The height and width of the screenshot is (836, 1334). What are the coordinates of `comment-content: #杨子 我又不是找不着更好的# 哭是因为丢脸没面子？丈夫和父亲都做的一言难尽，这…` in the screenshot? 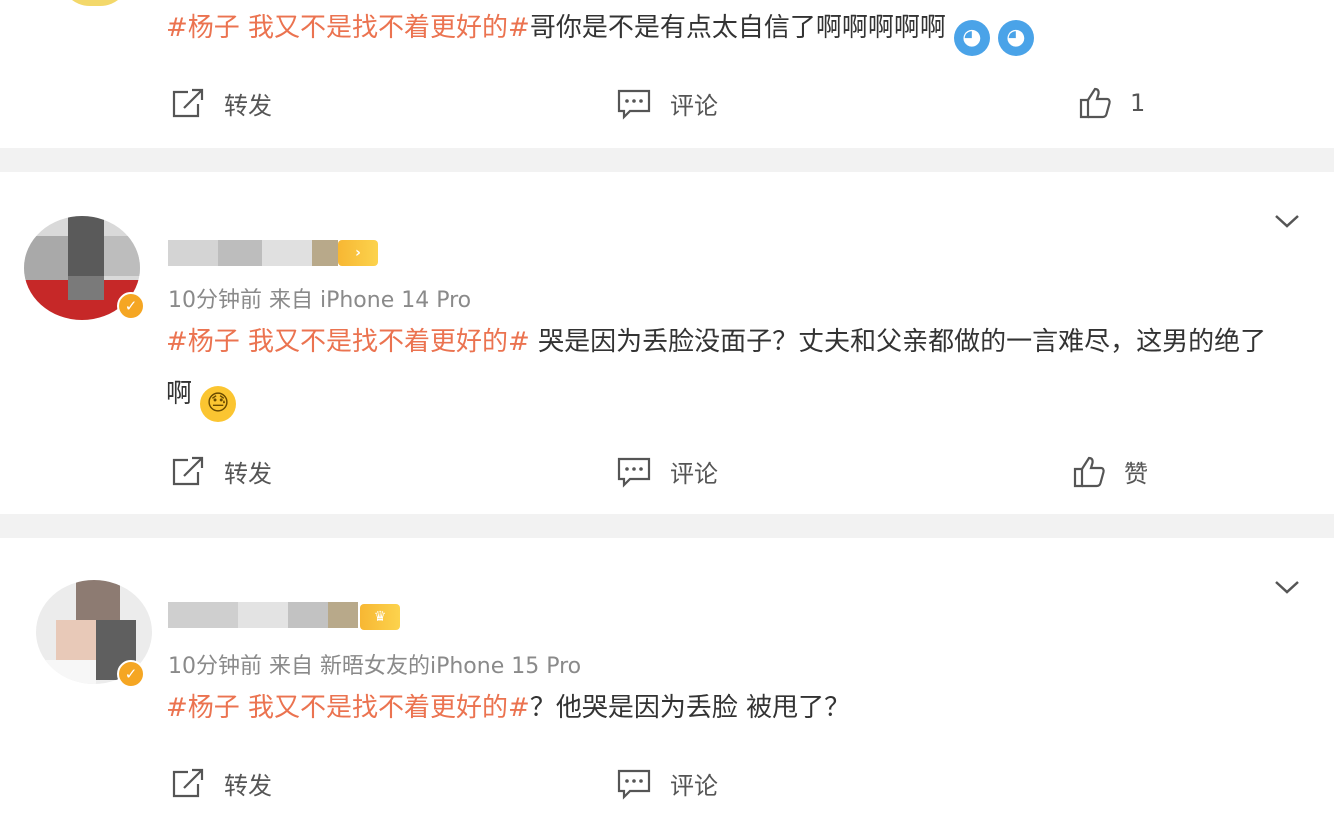 It's located at (726, 369).